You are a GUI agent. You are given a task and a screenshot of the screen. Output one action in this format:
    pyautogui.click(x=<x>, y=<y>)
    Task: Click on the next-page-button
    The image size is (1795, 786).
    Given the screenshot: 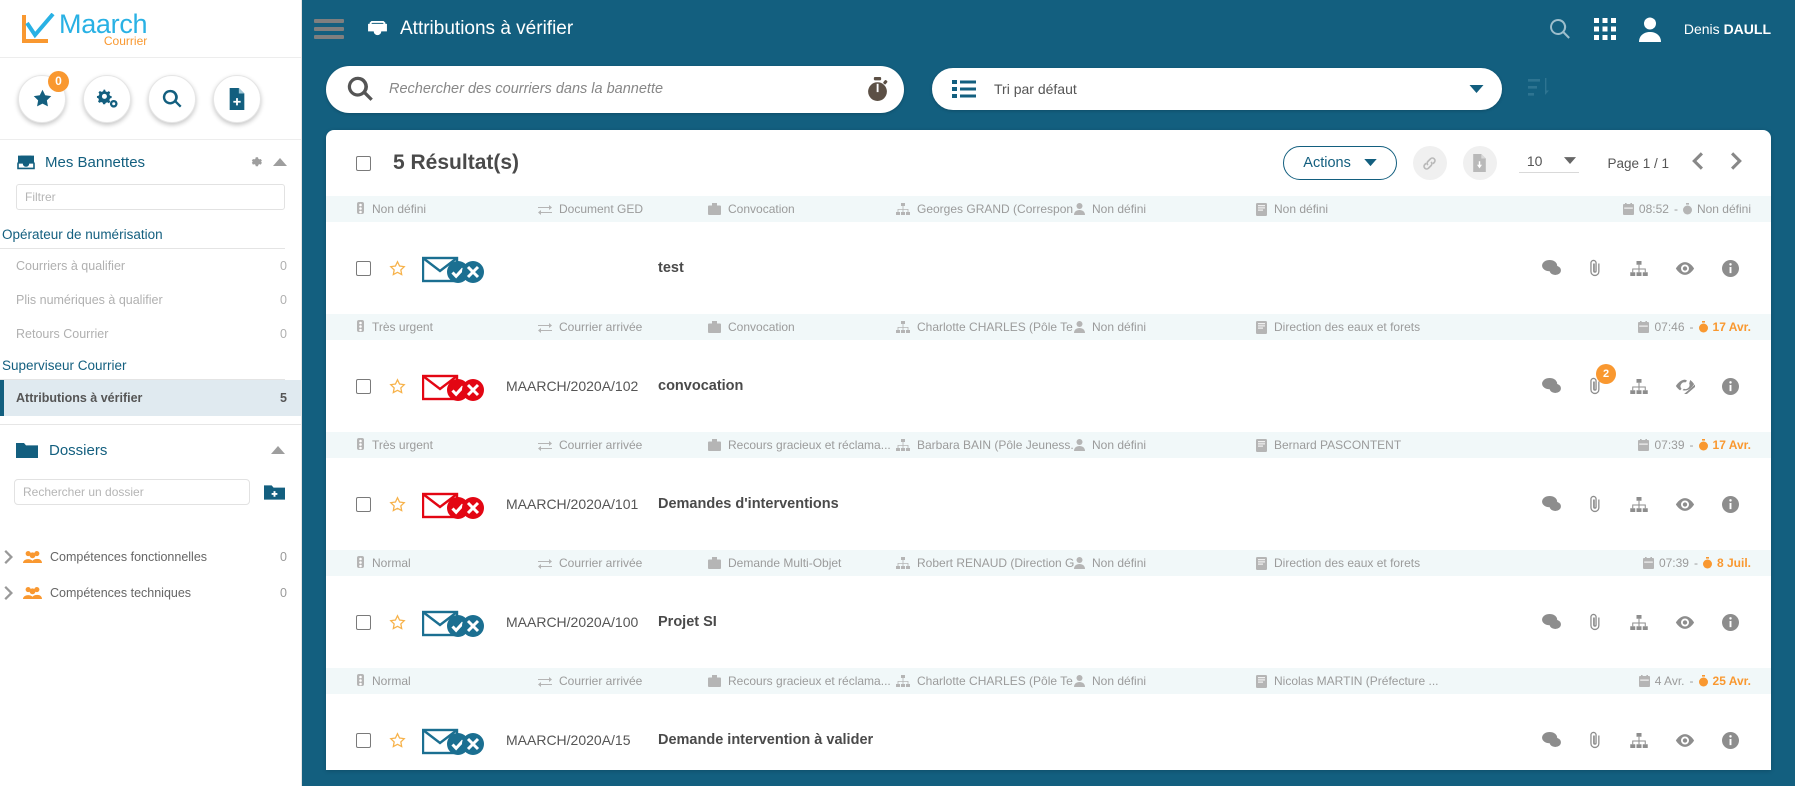 What is the action you would take?
    pyautogui.click(x=1737, y=163)
    